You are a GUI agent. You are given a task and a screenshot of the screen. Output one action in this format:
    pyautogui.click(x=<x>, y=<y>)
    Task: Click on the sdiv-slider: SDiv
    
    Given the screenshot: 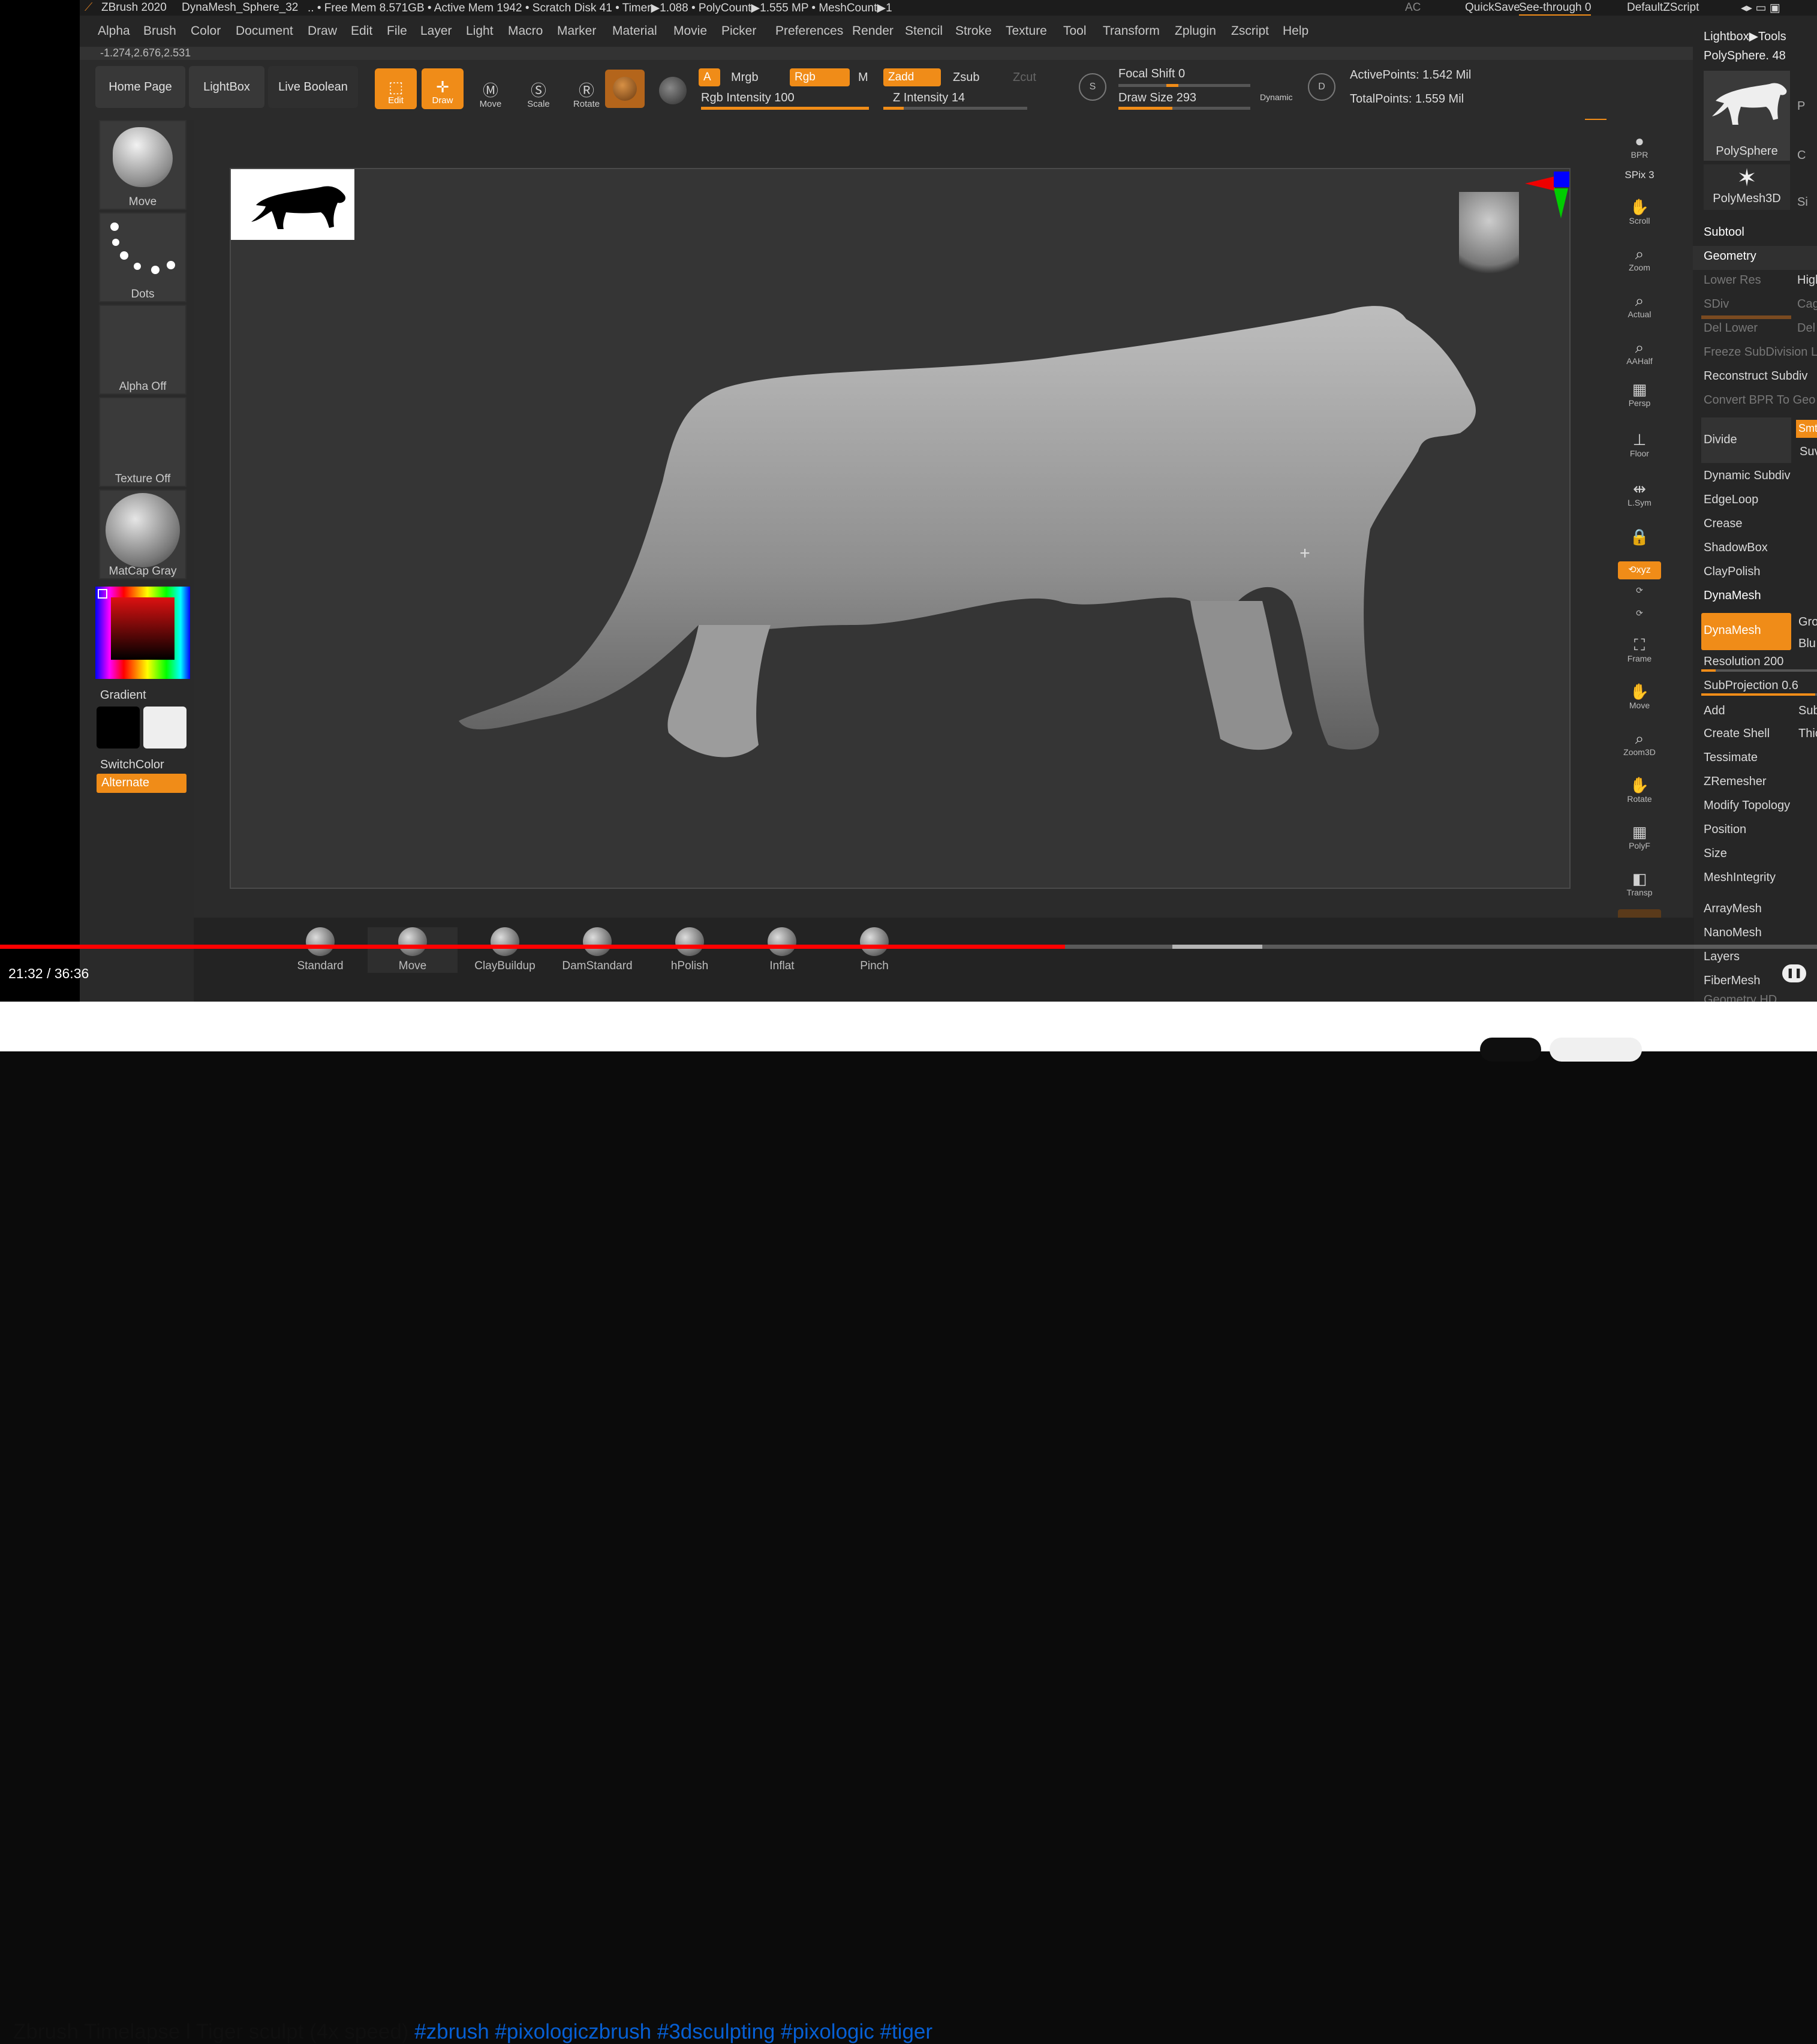 What is the action you would take?
    pyautogui.click(x=1717, y=304)
    